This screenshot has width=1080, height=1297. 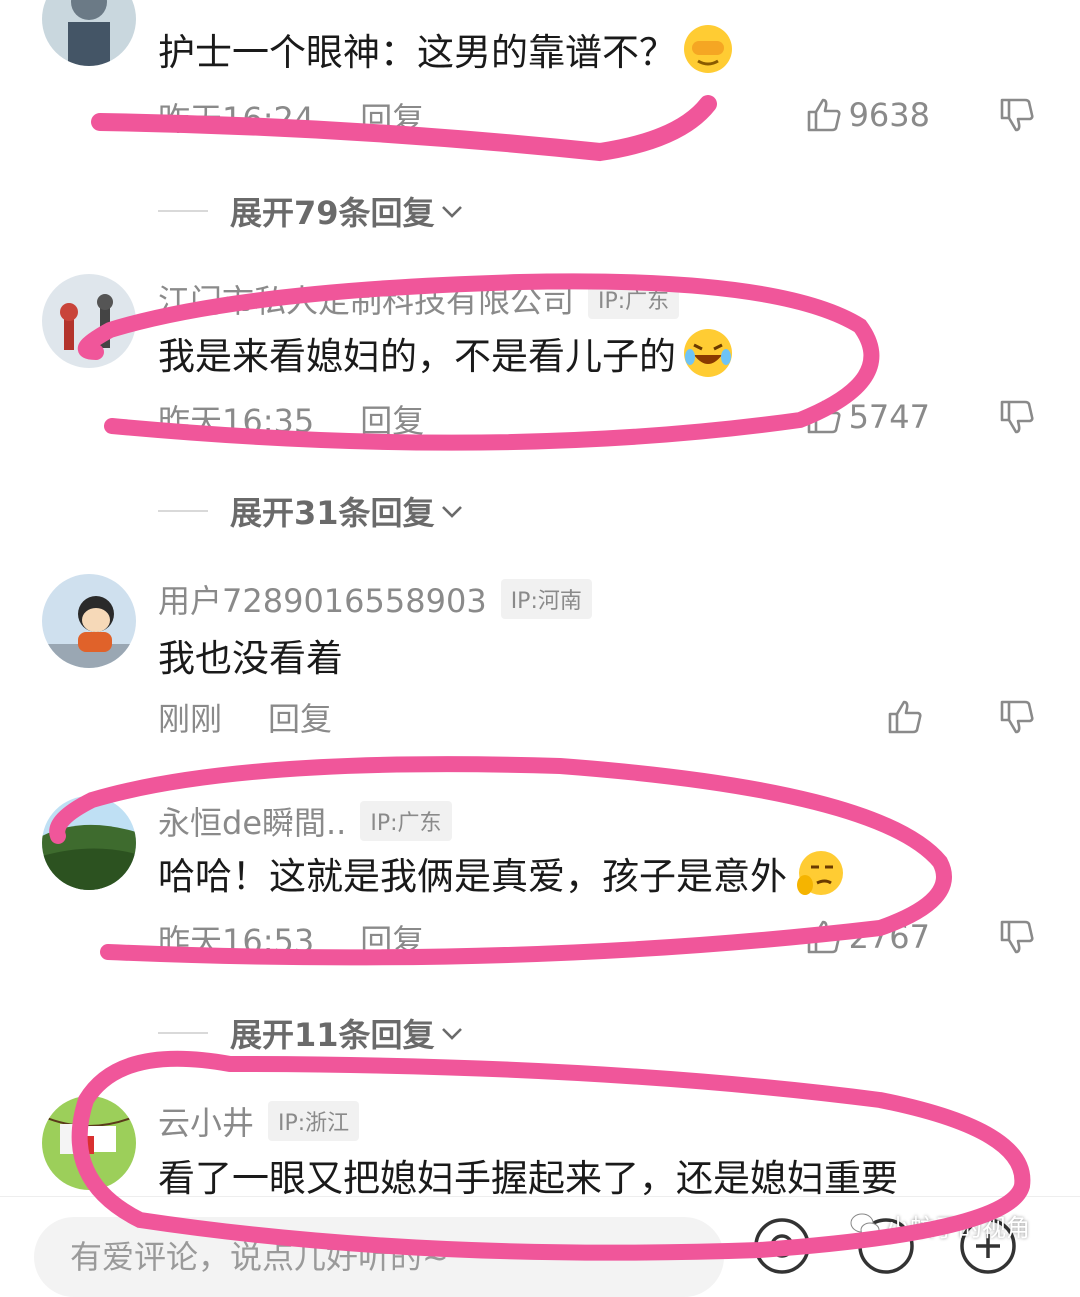 I want to click on expand-replies-button: 展开79条回复, so click(x=311, y=211).